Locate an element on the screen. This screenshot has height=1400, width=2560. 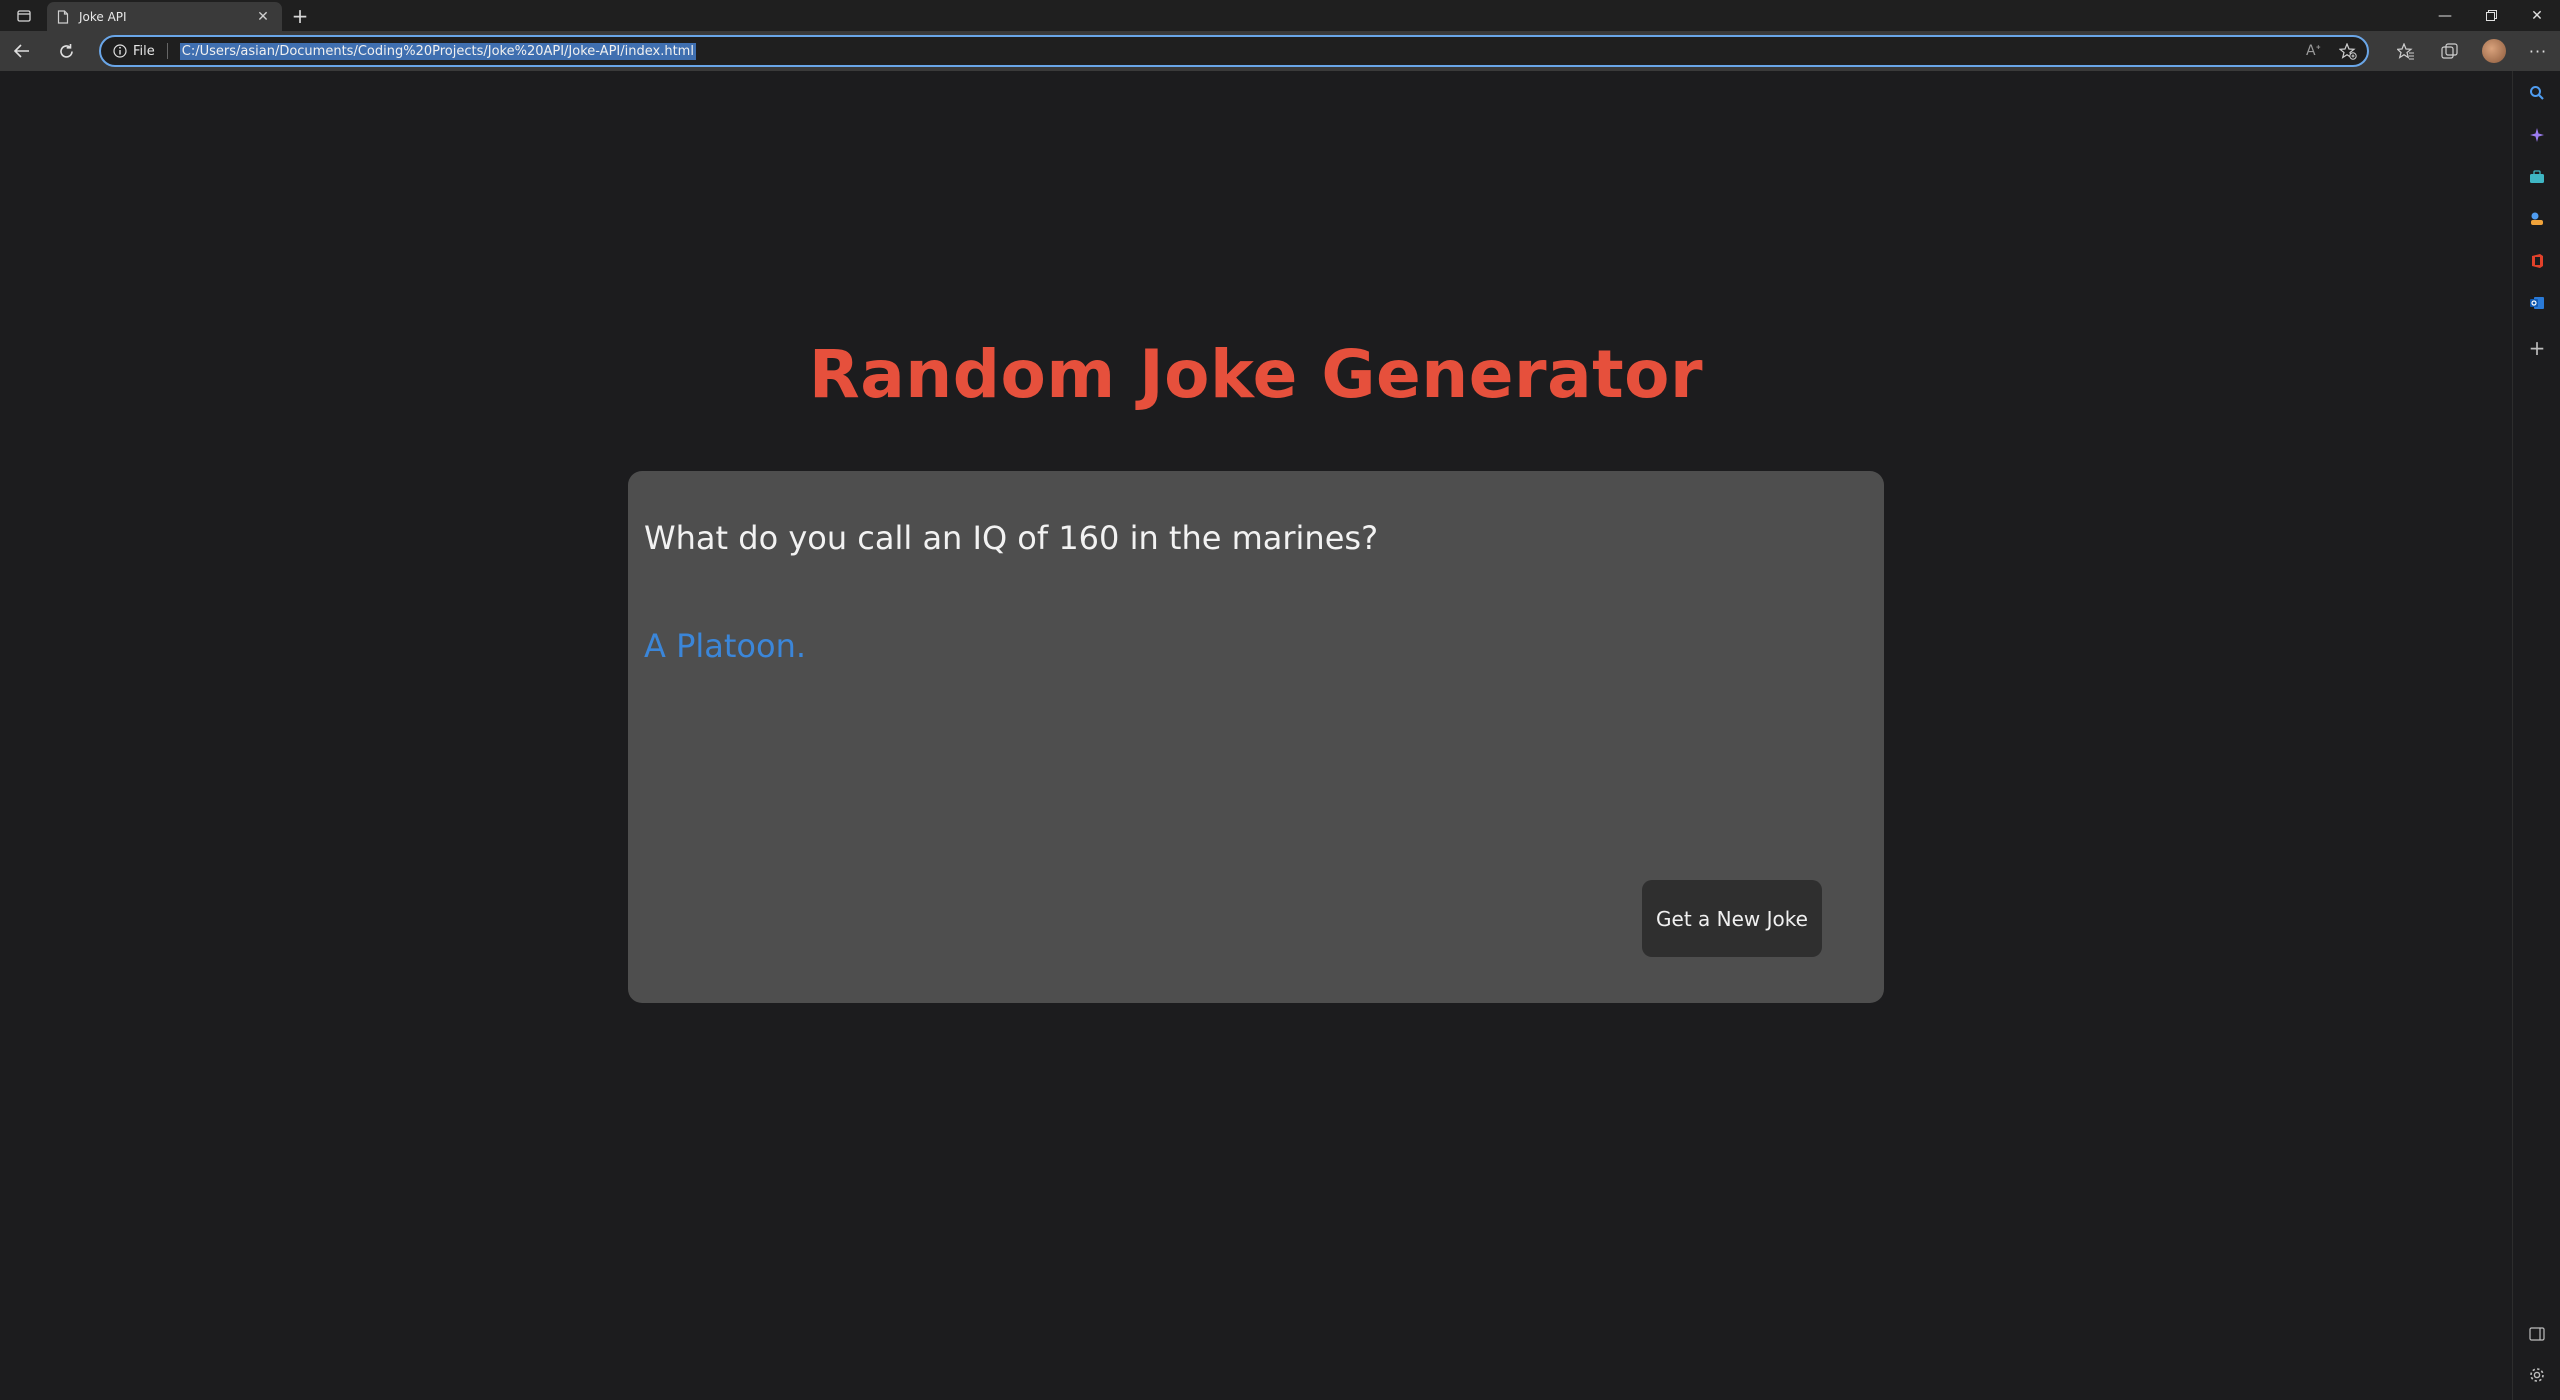
back-arrow-icon is located at coordinates (21, 51).